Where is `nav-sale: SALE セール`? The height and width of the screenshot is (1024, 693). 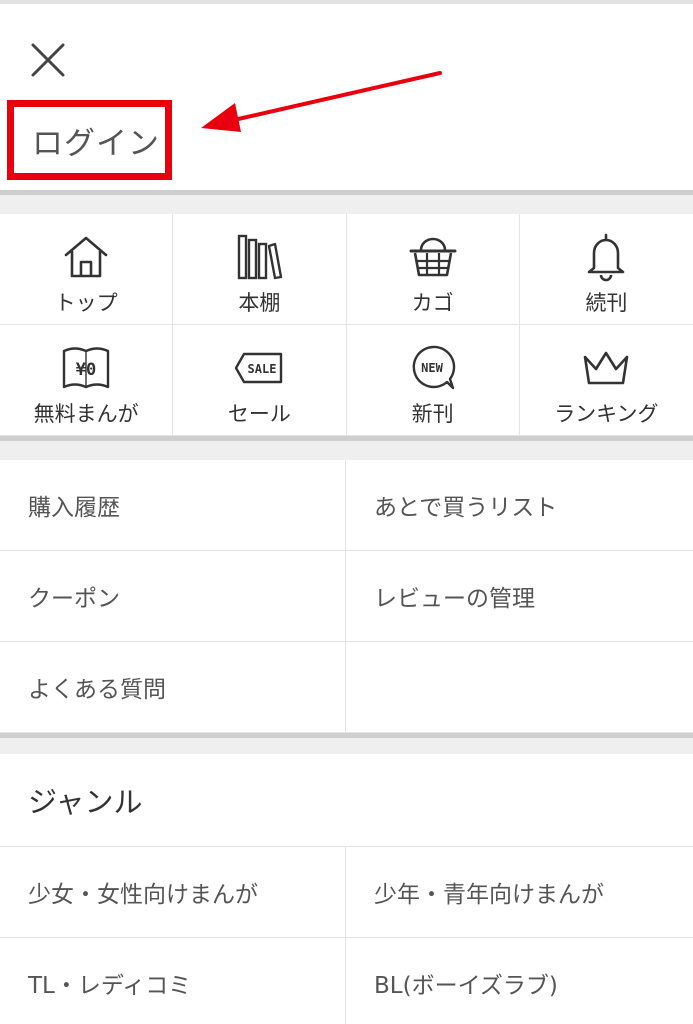 nav-sale: SALE セール is located at coordinates (260, 380).